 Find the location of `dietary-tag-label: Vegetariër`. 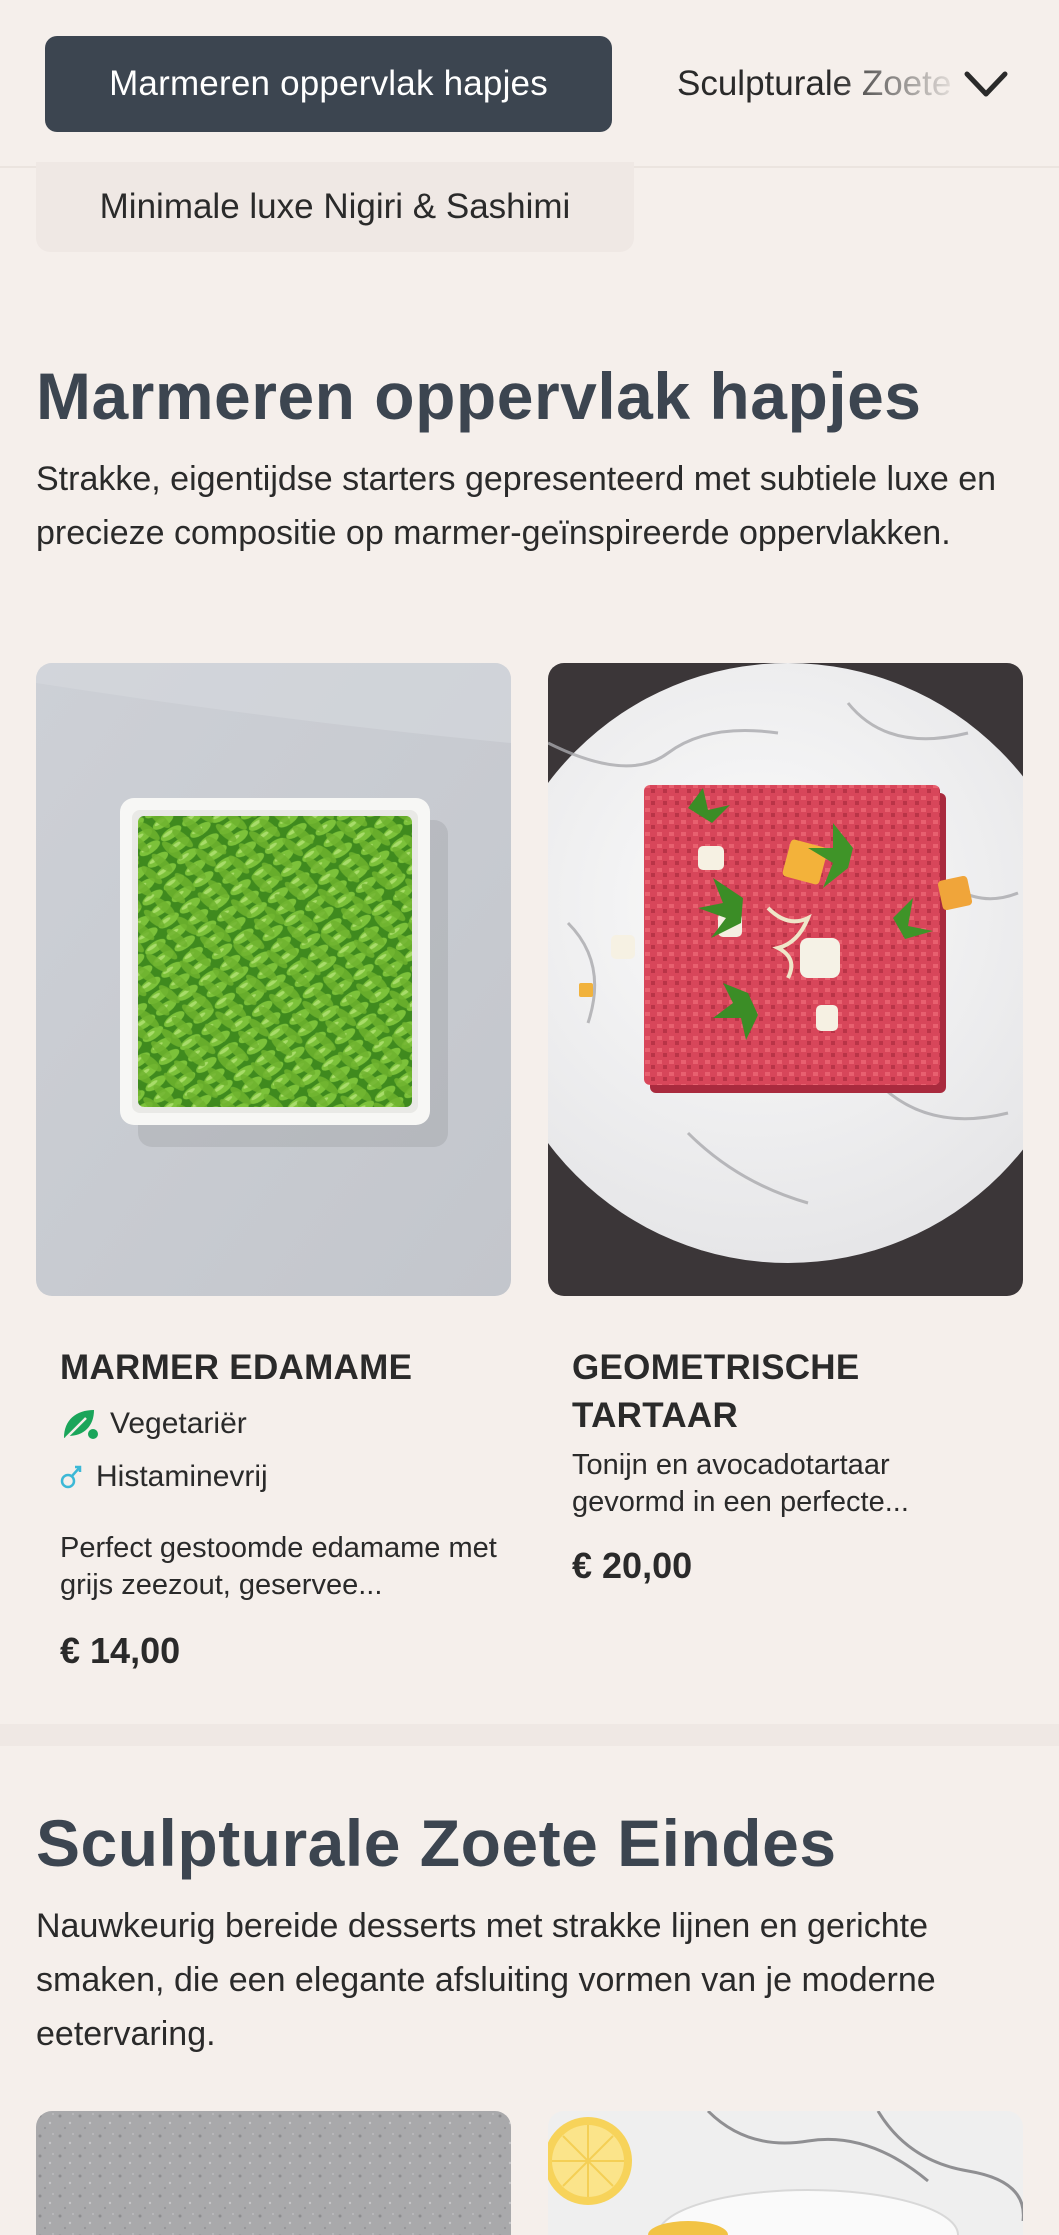

dietary-tag-label: Vegetariër is located at coordinates (178, 1423).